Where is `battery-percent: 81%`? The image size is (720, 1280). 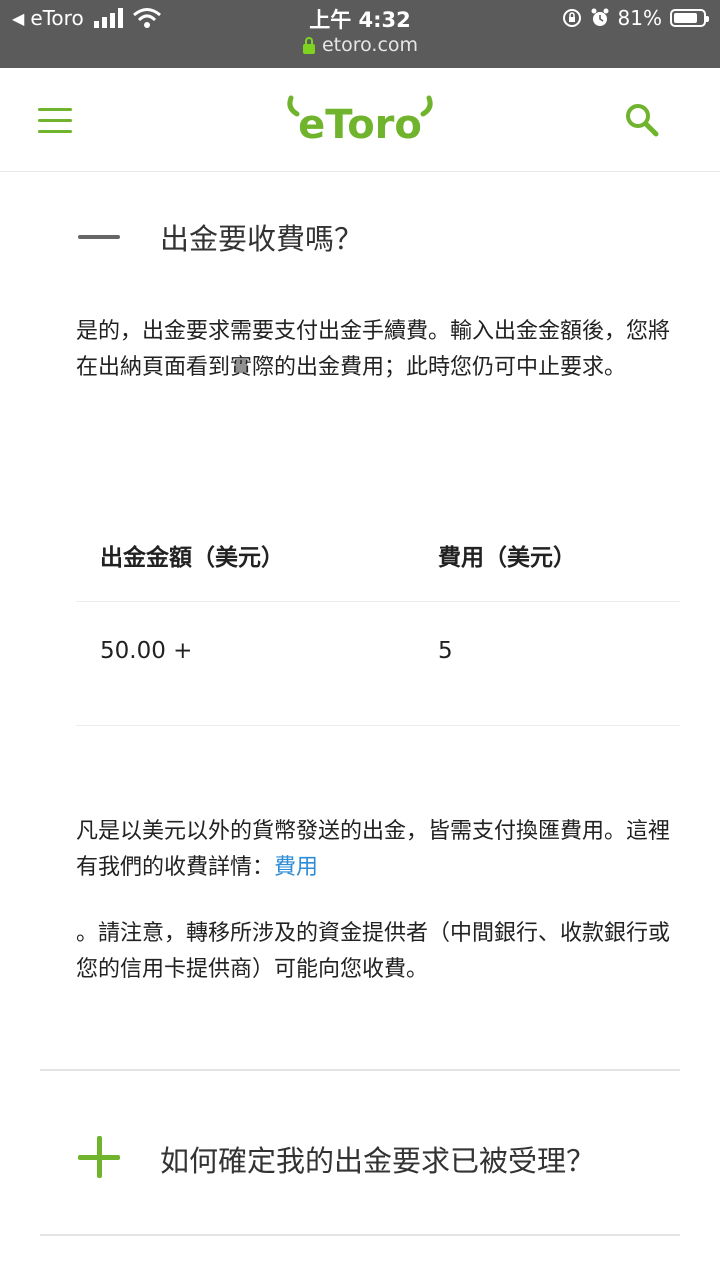 battery-percent: 81% is located at coordinates (639, 18).